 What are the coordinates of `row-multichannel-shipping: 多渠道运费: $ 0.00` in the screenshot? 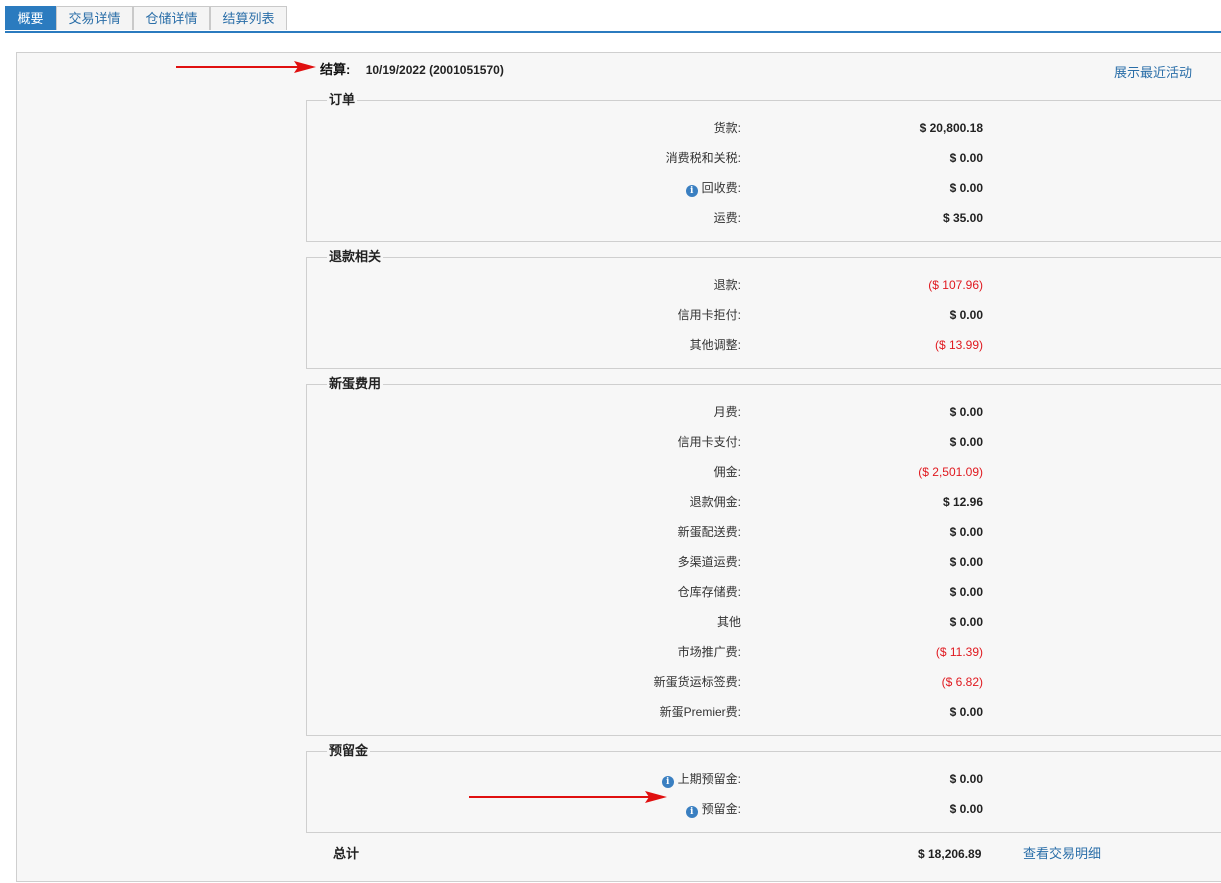 It's located at (764, 562).